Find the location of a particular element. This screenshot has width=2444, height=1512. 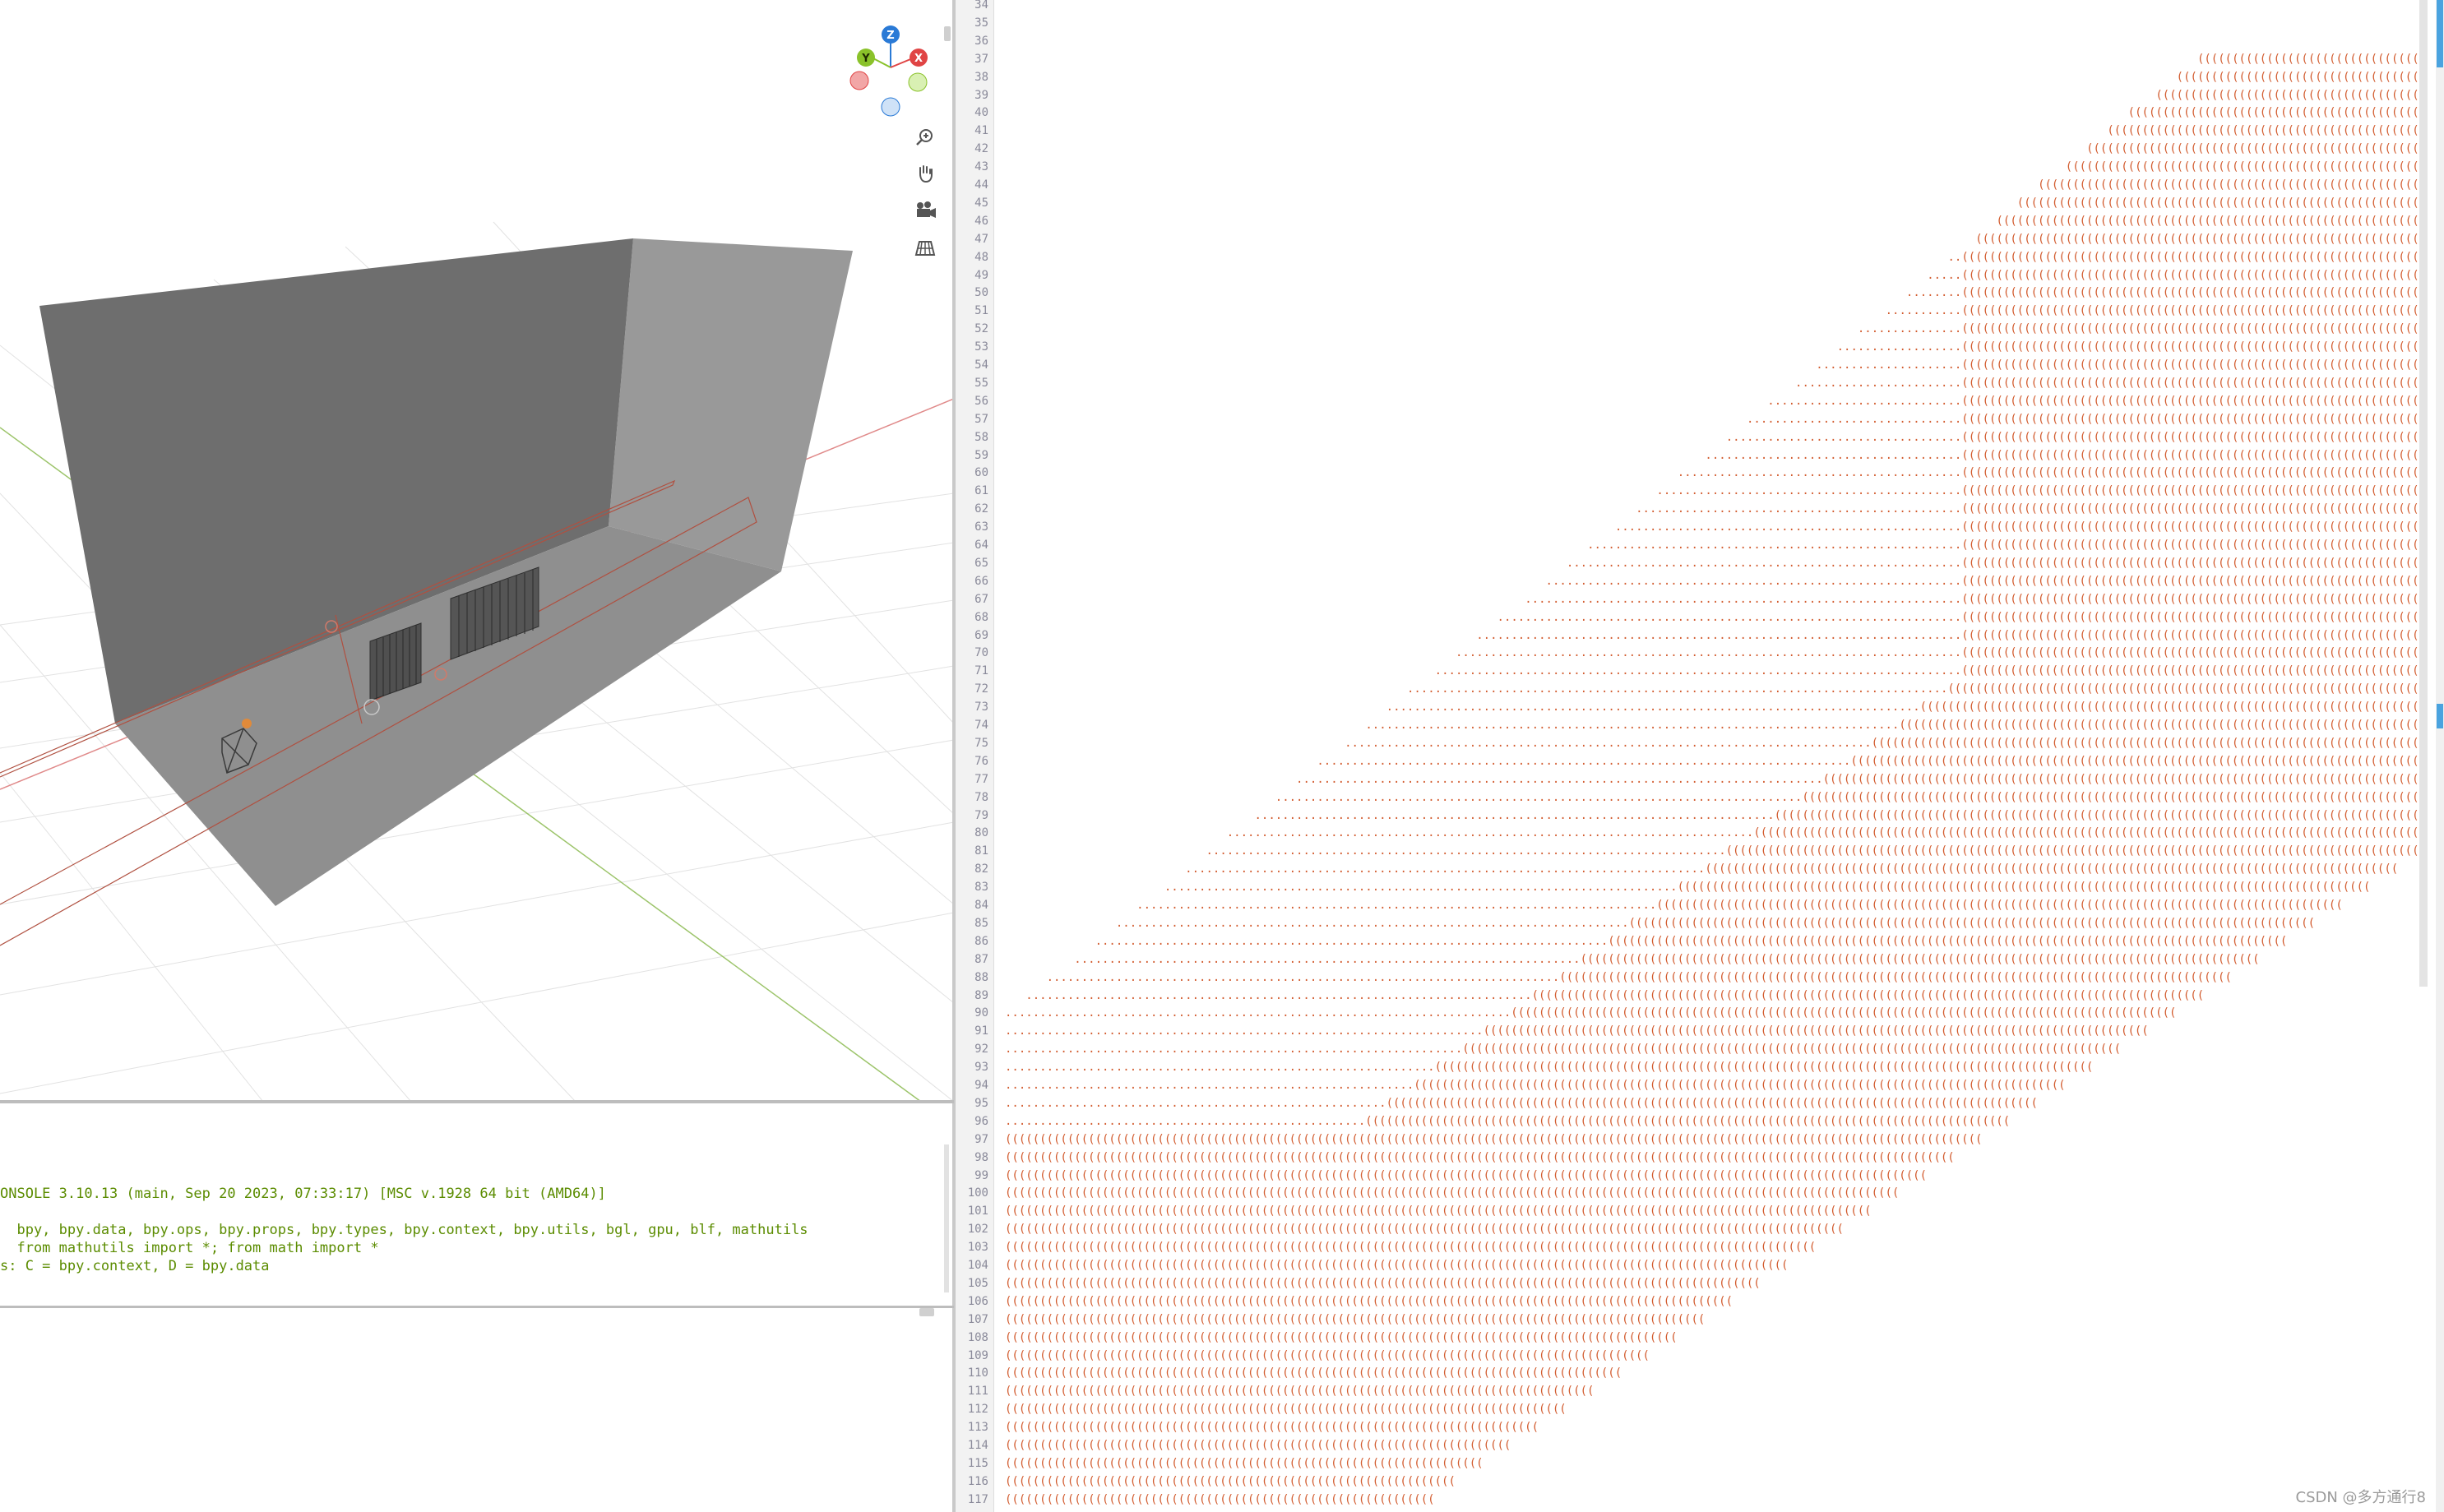

line-number: 90 is located at coordinates (981, 1013).